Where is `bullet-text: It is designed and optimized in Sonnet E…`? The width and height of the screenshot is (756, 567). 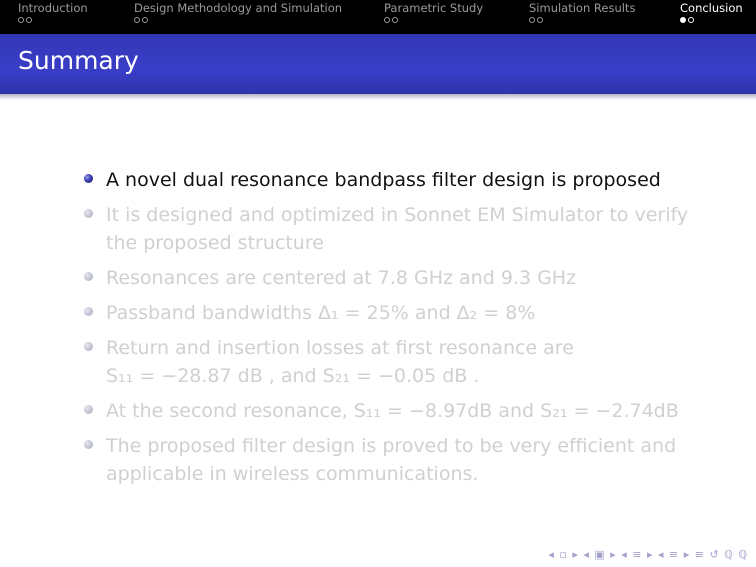 bullet-text: It is designed and optimized in Sonnet E… is located at coordinates (397, 229).